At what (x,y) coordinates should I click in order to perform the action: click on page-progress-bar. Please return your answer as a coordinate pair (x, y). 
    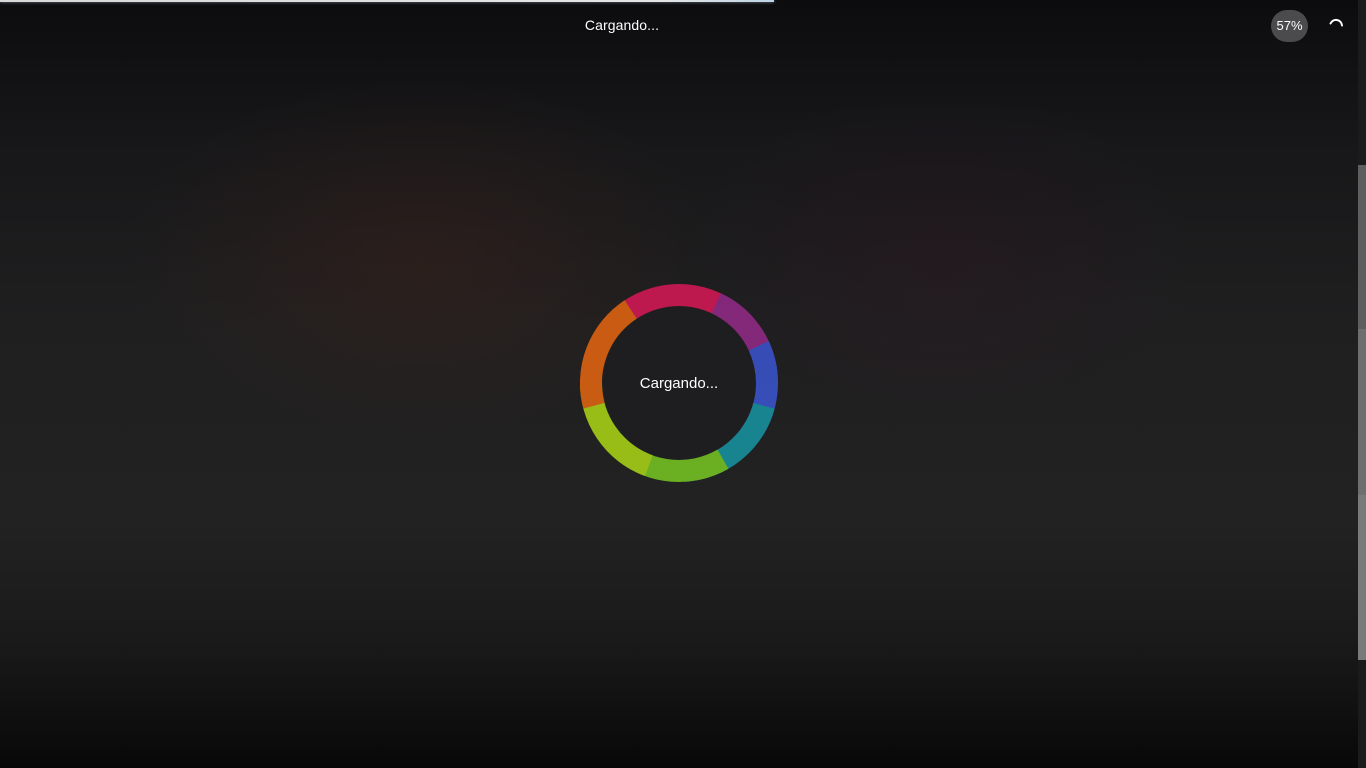
    Looking at the image, I should click on (679, 1).